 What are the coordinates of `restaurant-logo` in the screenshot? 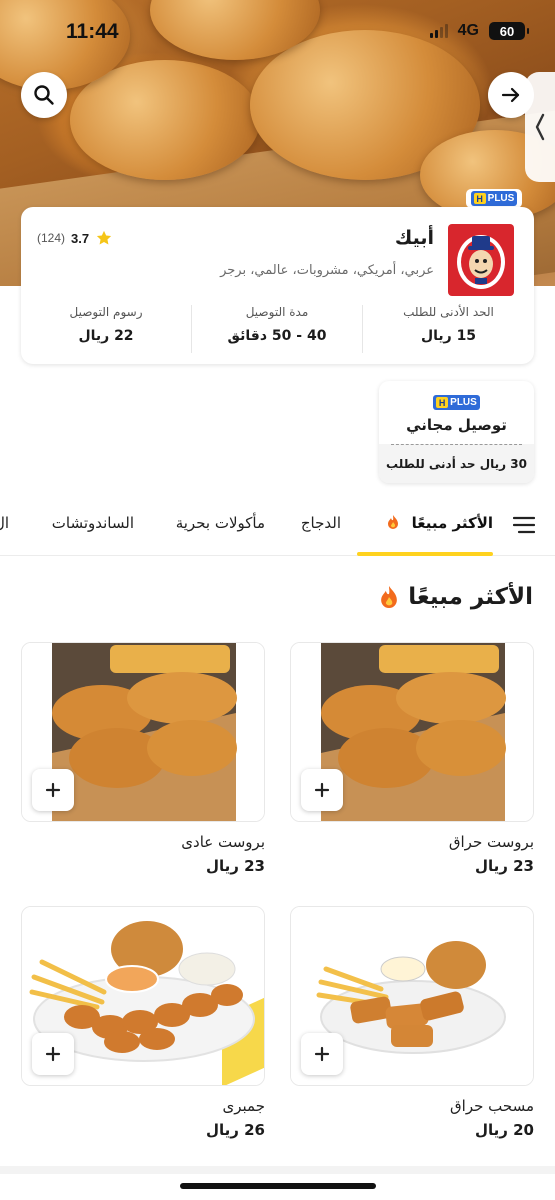 It's located at (481, 260).